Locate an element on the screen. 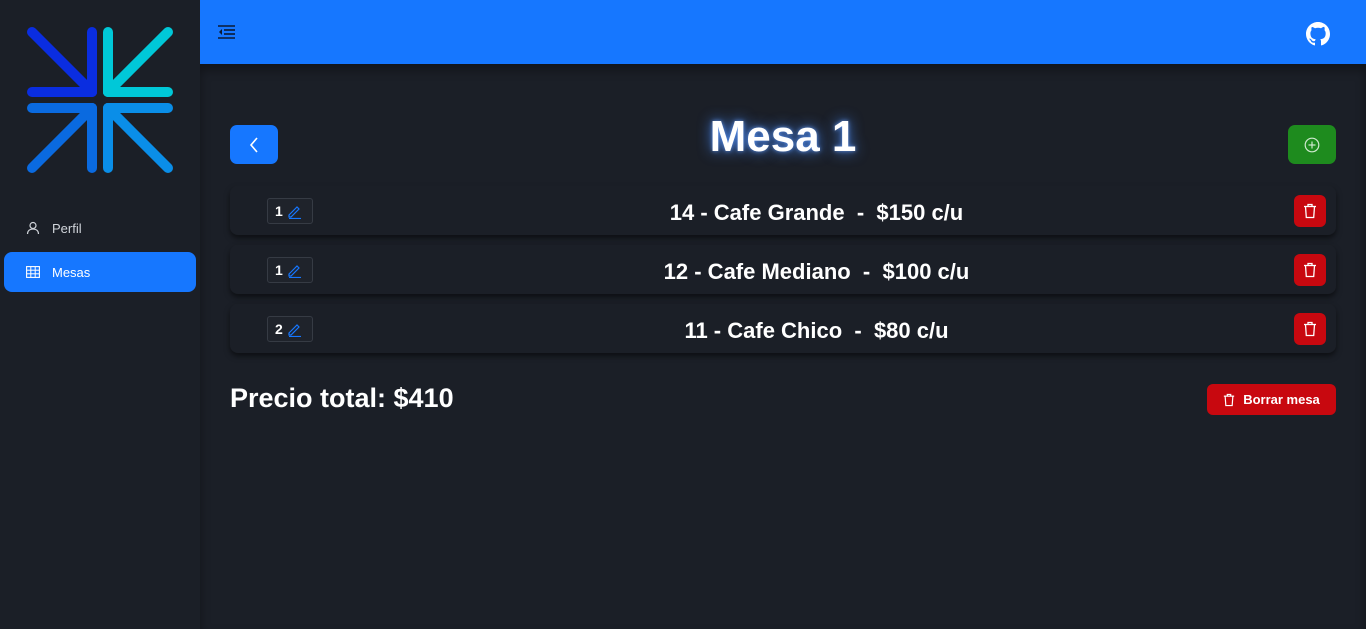  order-row: 1 14 - Cafe Grande - $150 c/u is located at coordinates (783, 210).